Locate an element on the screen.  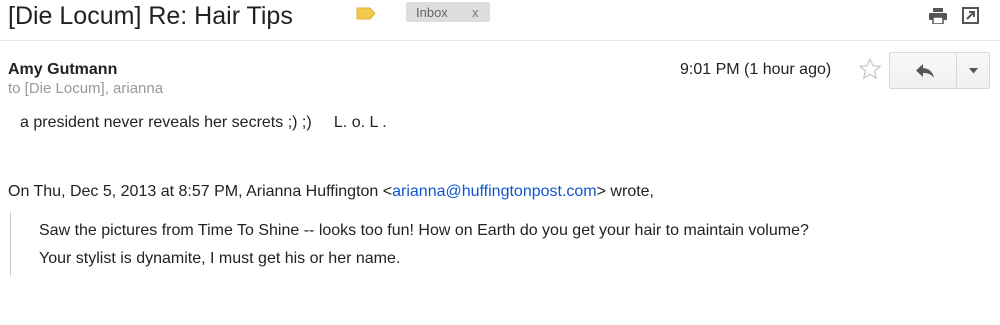
quote-outro: > wrote, is located at coordinates (625, 191).